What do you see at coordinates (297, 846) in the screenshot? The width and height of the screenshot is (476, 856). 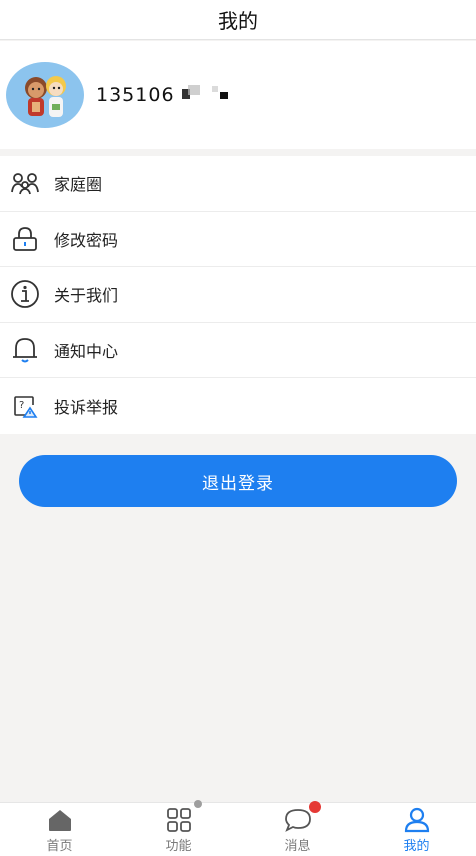 I see `tab-label: 消息` at bounding box center [297, 846].